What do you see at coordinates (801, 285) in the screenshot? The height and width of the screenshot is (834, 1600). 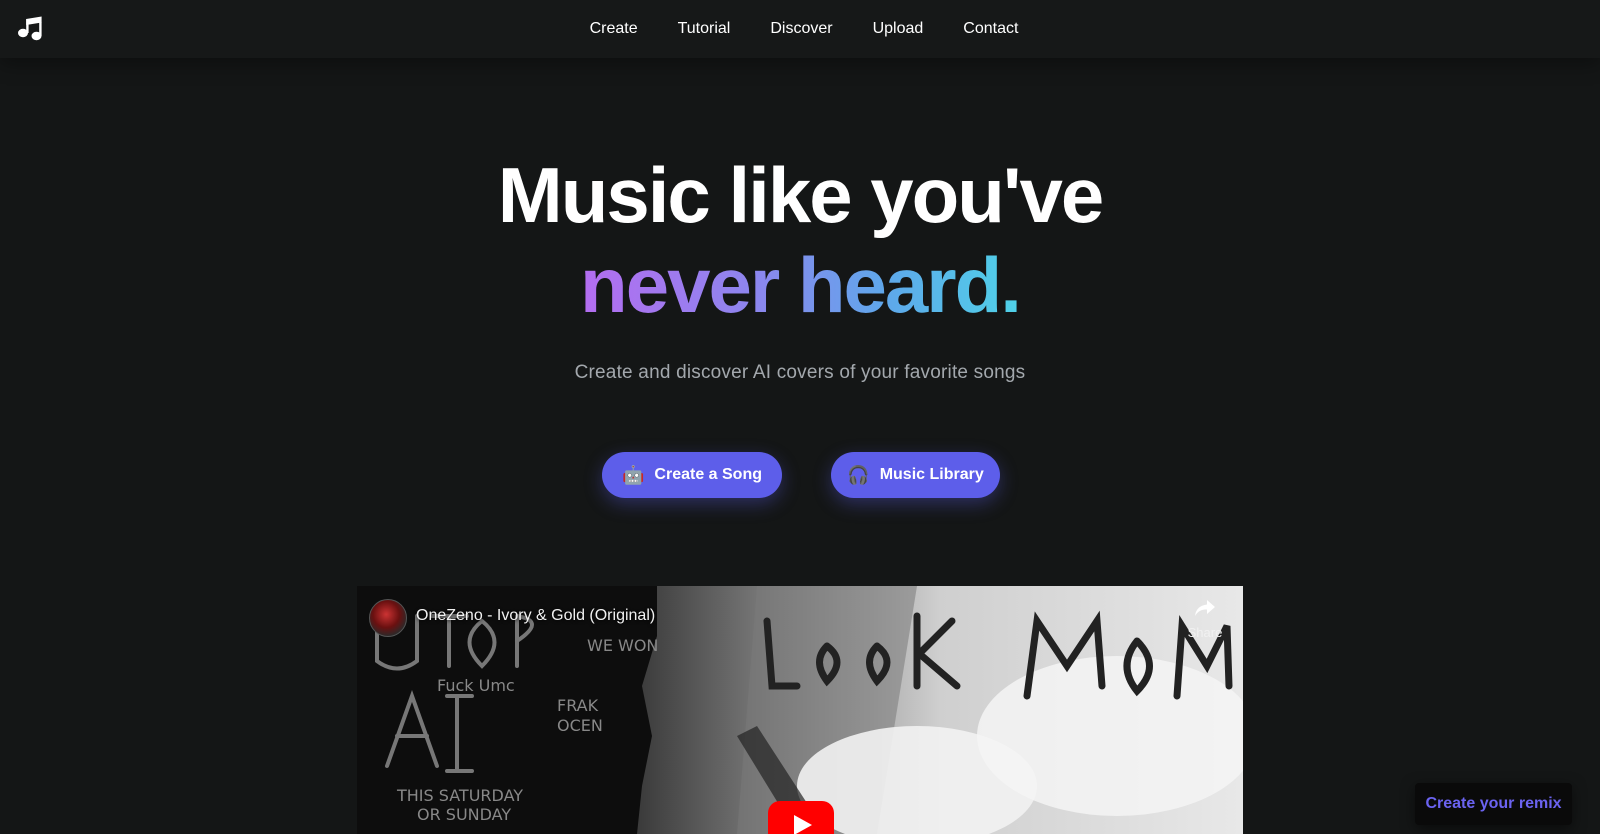 I see `hero-headline-line2: never heard.` at bounding box center [801, 285].